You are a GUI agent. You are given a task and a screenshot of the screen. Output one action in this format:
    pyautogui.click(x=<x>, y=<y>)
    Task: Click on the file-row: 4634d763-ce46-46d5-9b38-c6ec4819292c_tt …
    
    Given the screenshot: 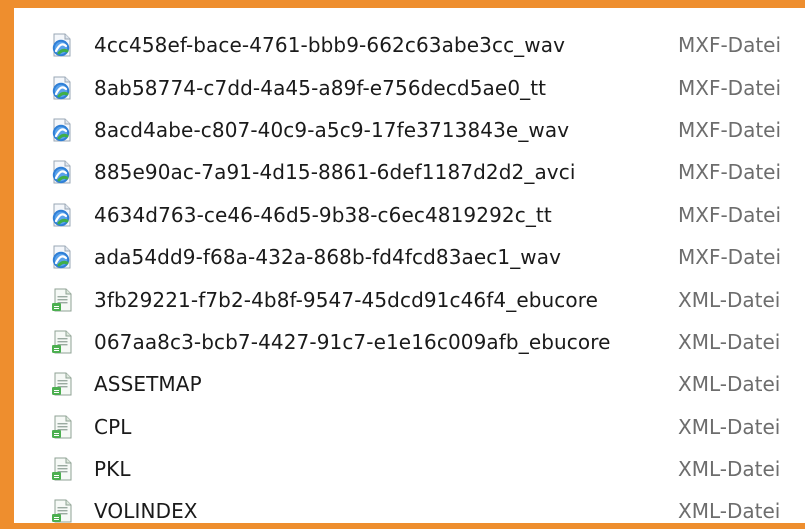 What is the action you would take?
    pyautogui.click(x=416, y=215)
    